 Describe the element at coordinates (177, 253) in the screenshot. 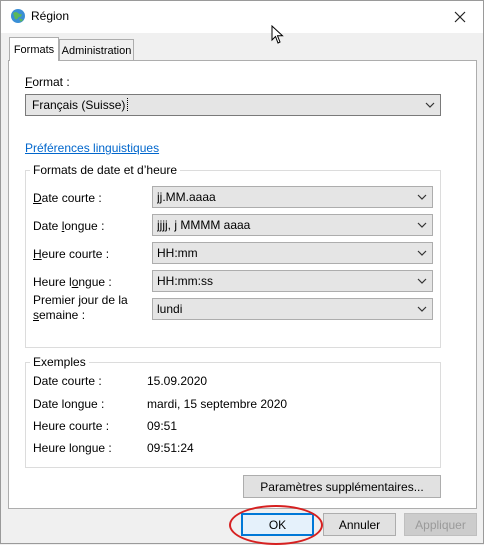

I see `short-time-value: HH:mm` at that location.